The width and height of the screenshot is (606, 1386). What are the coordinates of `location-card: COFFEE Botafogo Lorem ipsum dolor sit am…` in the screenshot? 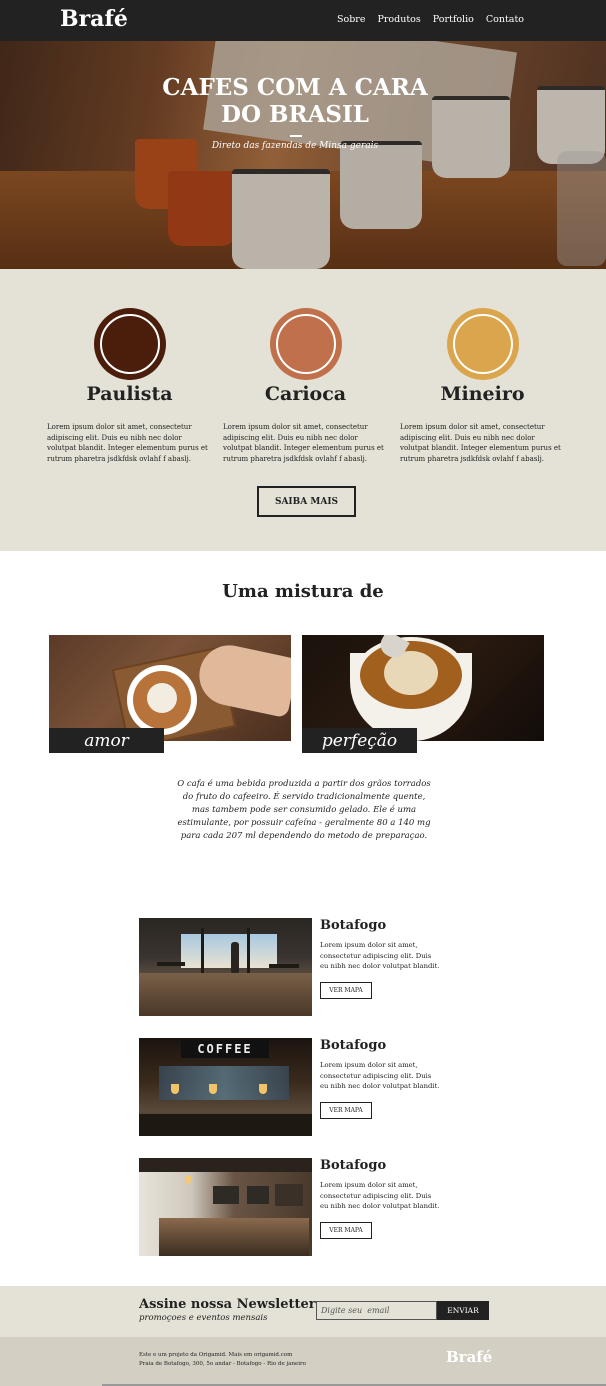 It's located at (289, 1087).